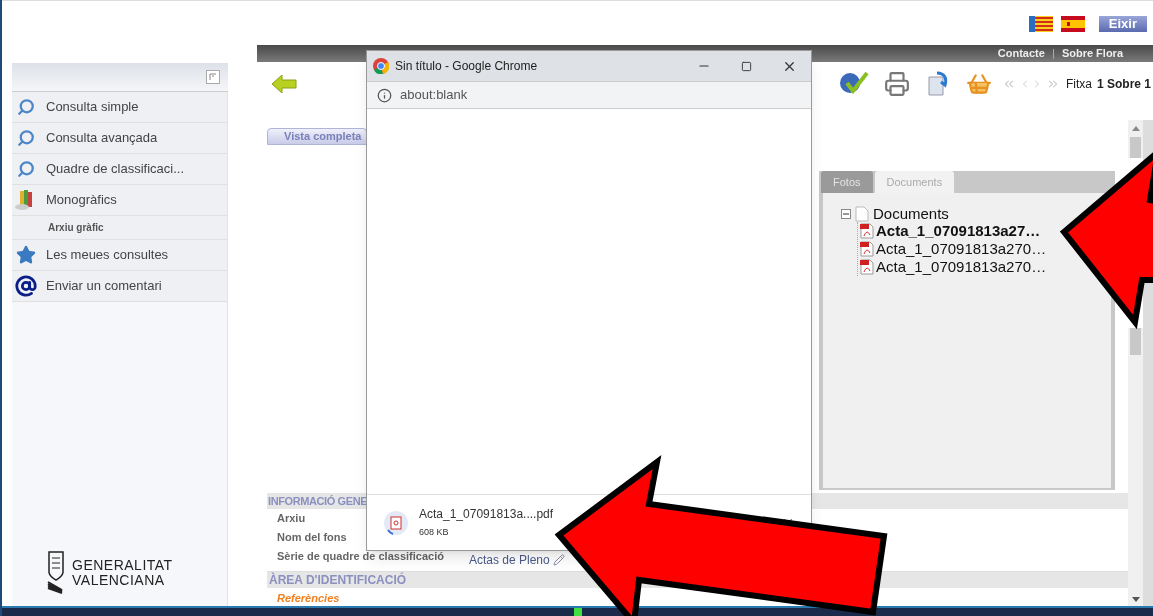 This screenshot has width=1153, height=616. What do you see at coordinates (213, 77) in the screenshot?
I see `collapse-icon` at bounding box center [213, 77].